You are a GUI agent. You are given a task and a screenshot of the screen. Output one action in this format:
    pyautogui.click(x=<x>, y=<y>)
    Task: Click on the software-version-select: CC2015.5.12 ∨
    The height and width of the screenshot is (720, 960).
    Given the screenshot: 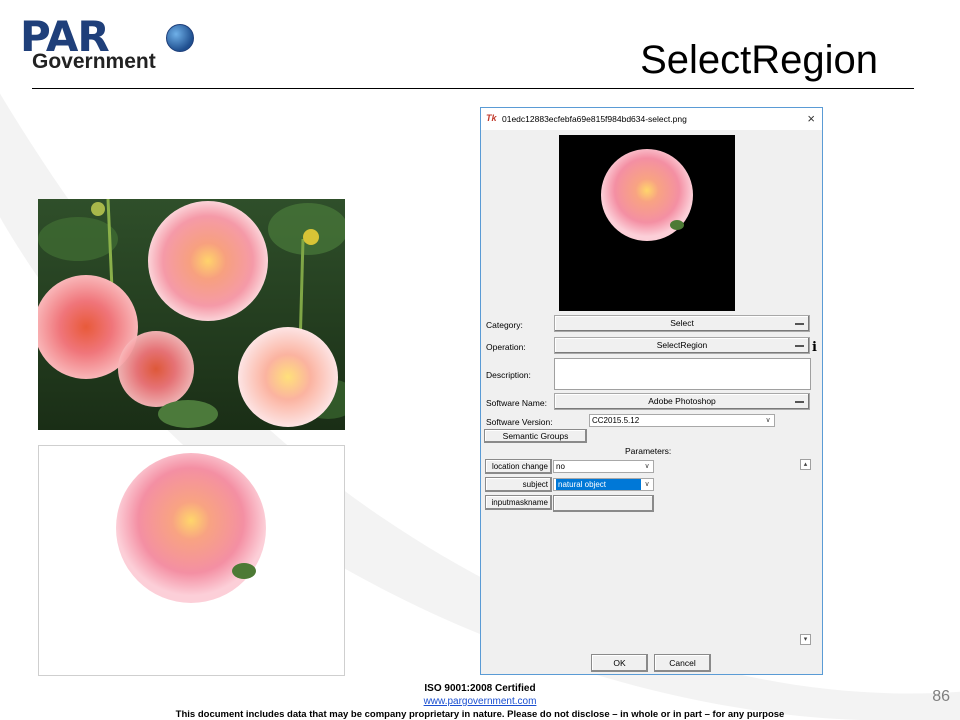 What is the action you would take?
    pyautogui.click(x=682, y=420)
    